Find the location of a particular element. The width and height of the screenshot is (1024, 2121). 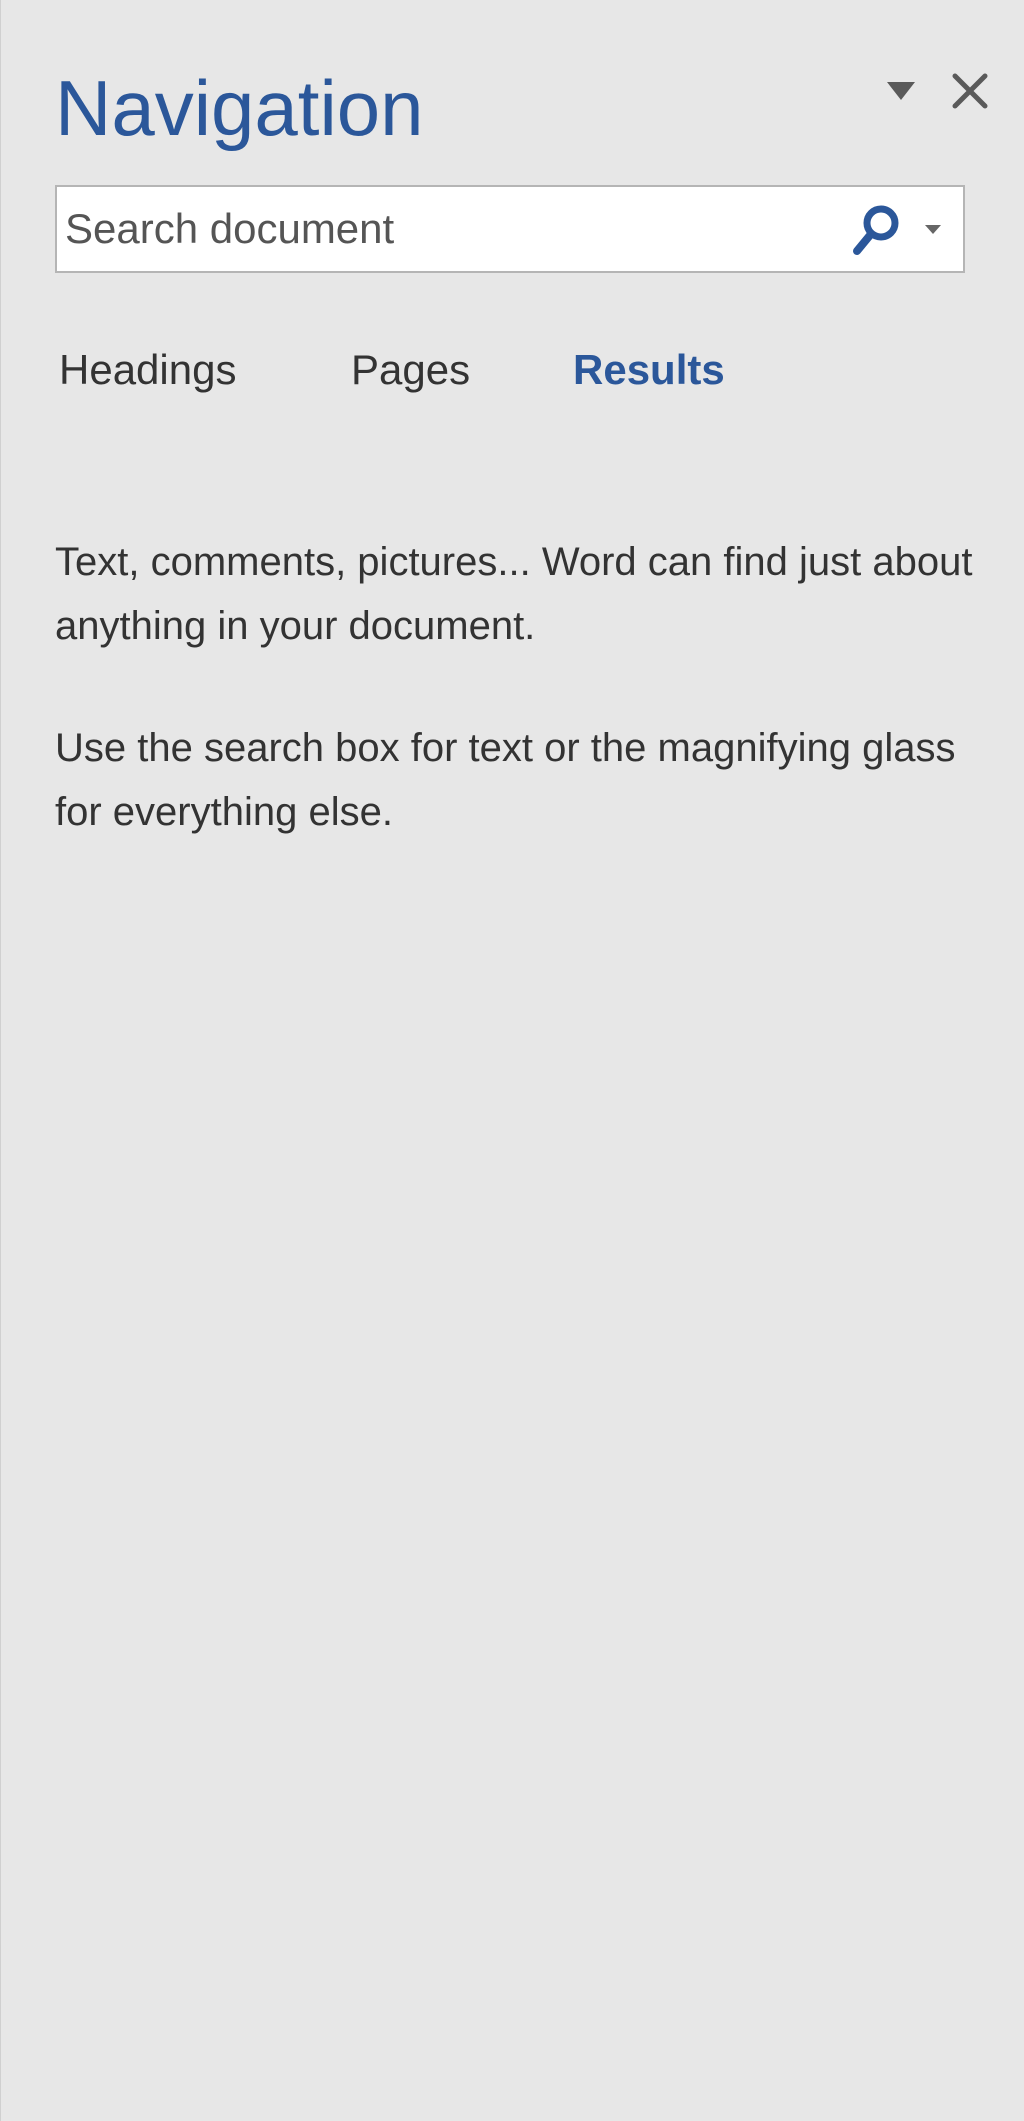

triangle-down-icon is located at coordinates (901, 91).